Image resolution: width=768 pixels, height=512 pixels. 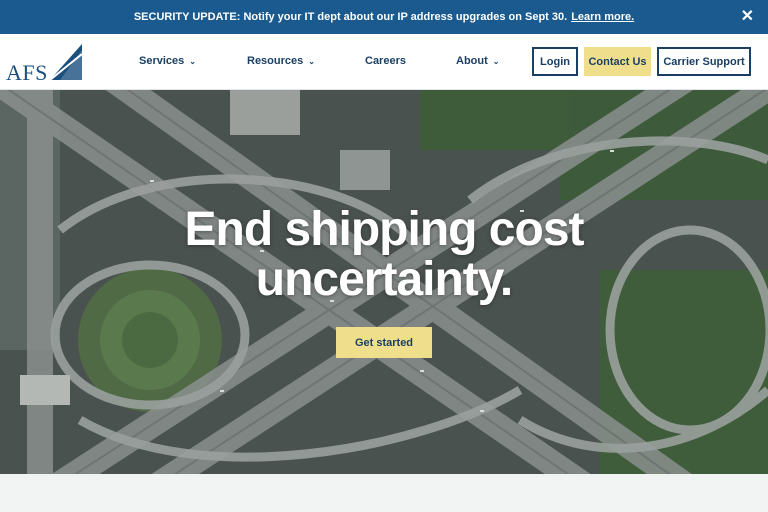 I want to click on carrier-support-button: Carrier Support, so click(x=704, y=61).